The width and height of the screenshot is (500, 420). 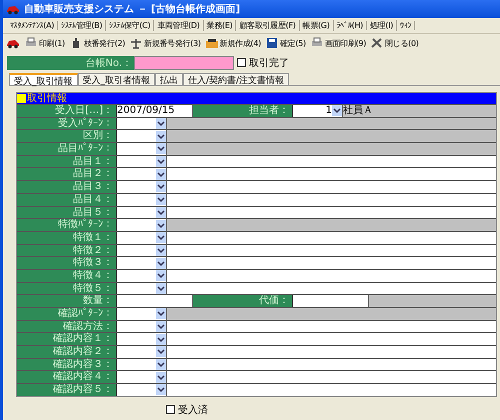 What do you see at coordinates (116, 79) in the screenshot?
I see `tab: 受入_取引者情報` at bounding box center [116, 79].